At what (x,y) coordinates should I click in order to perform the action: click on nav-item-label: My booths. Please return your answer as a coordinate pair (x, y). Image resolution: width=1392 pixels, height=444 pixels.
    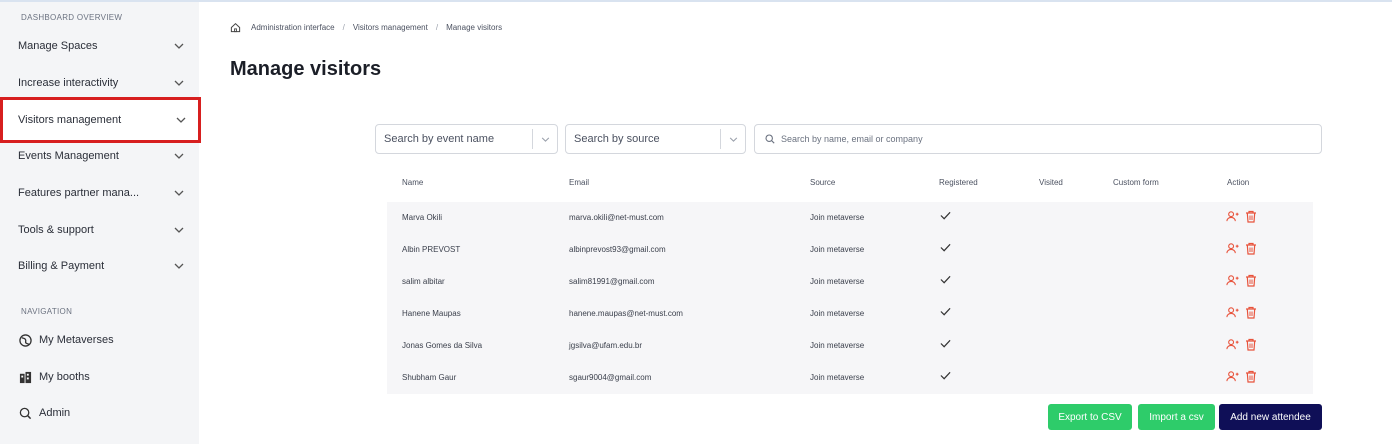
    Looking at the image, I should click on (64, 377).